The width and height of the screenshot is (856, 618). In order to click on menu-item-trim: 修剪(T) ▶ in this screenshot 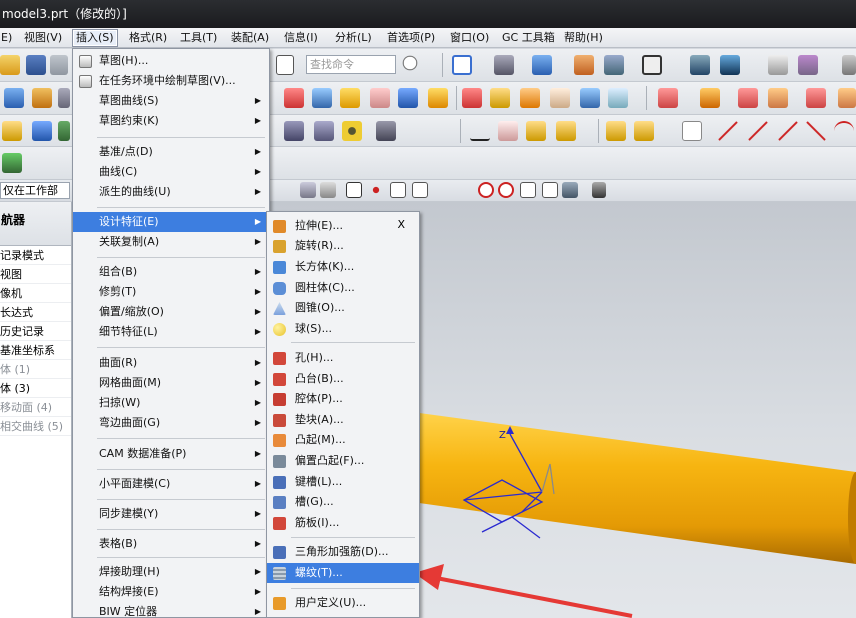, I will do `click(171, 292)`.